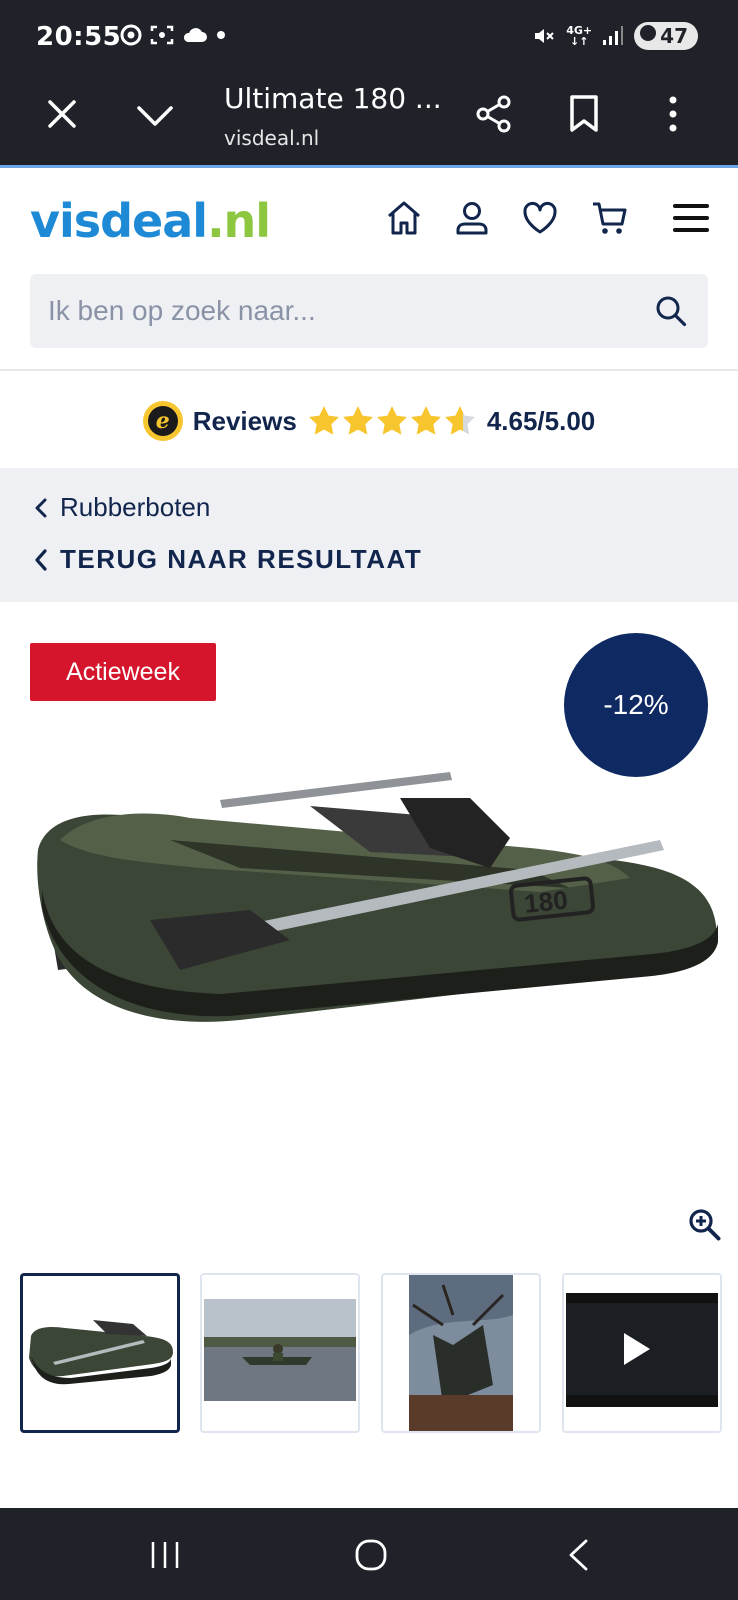  I want to click on cart-icon, so click(610, 218).